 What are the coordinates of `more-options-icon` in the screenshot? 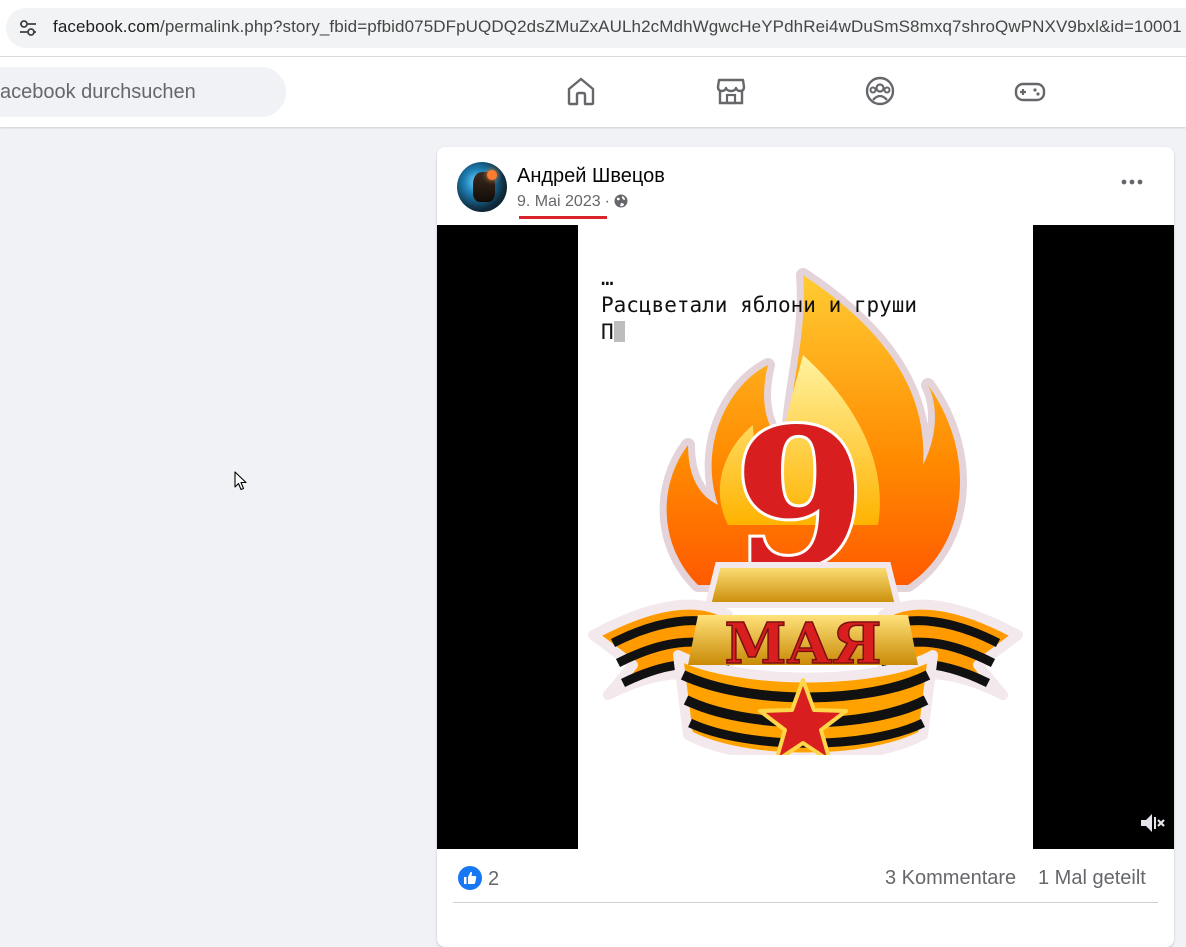 It's located at (1132, 182).